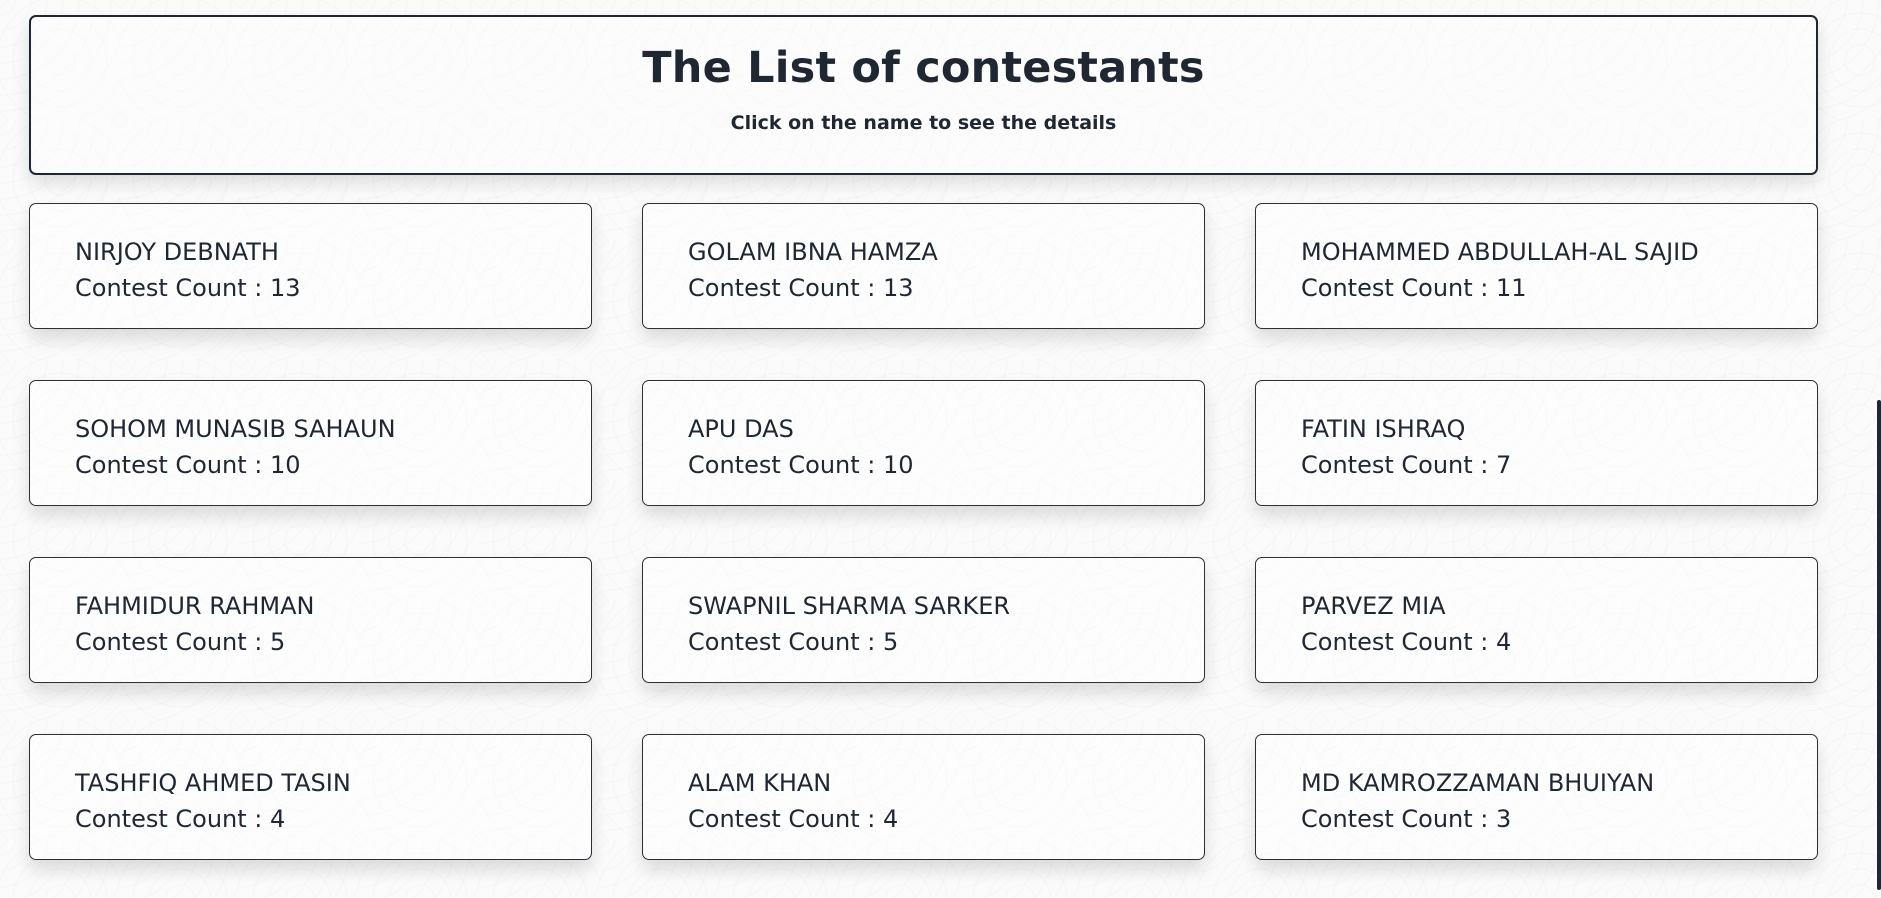 The height and width of the screenshot is (898, 1881). I want to click on contestant-name: MD KAMROZZAMAN BHUIYAN, so click(1478, 783).